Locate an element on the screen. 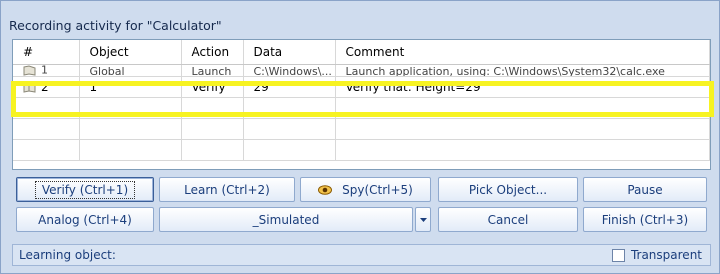  pause-button: Pause is located at coordinates (645, 189).